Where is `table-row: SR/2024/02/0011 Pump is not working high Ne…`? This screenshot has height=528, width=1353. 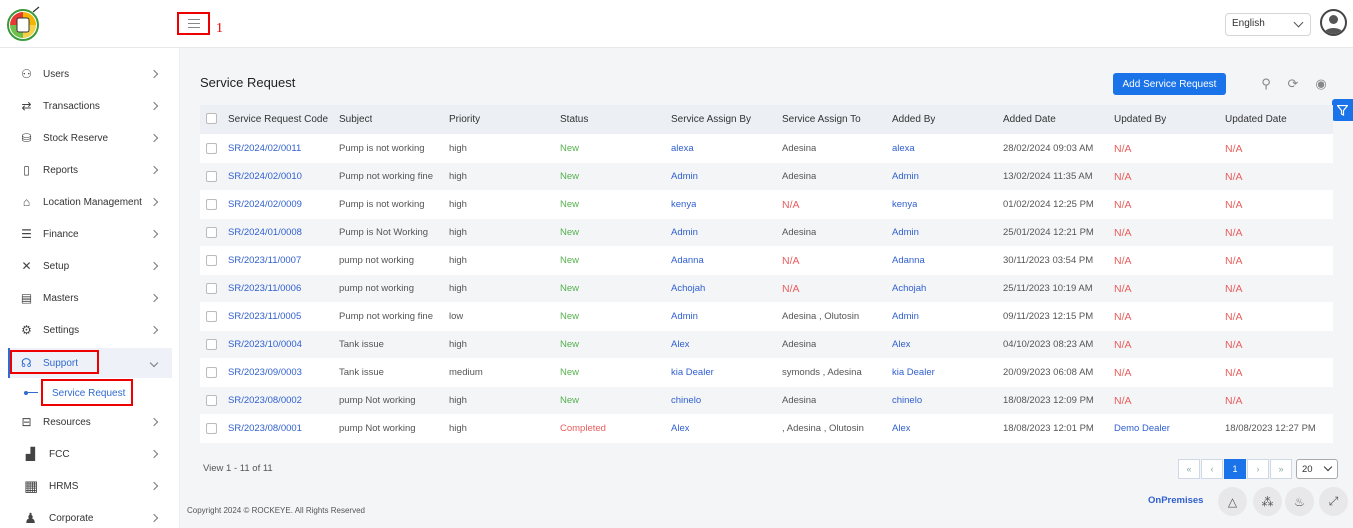 table-row: SR/2024/02/0011 Pump is not working high Ne… is located at coordinates (766, 149).